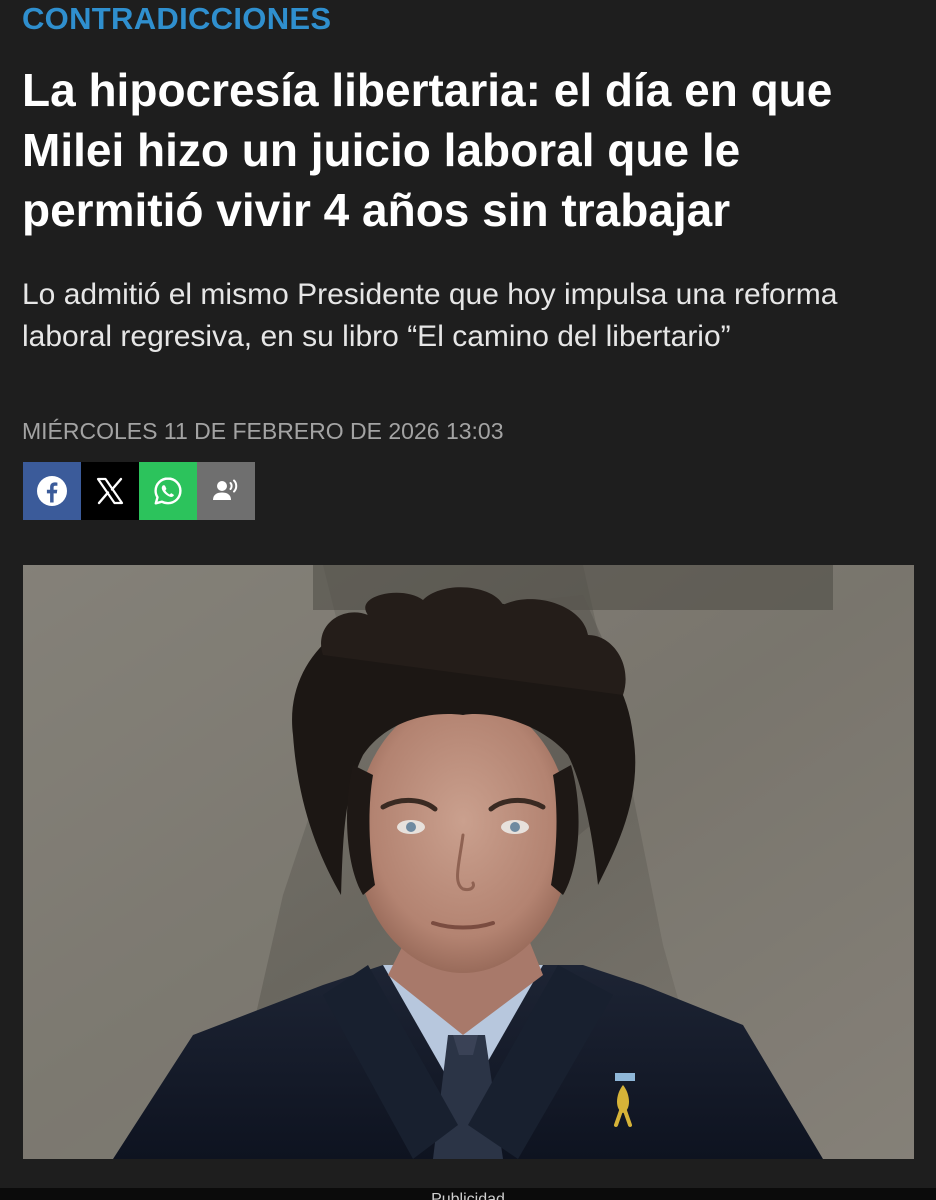 This screenshot has width=936, height=1200. I want to click on ad-label: Publicidad, so click(468, 1195).